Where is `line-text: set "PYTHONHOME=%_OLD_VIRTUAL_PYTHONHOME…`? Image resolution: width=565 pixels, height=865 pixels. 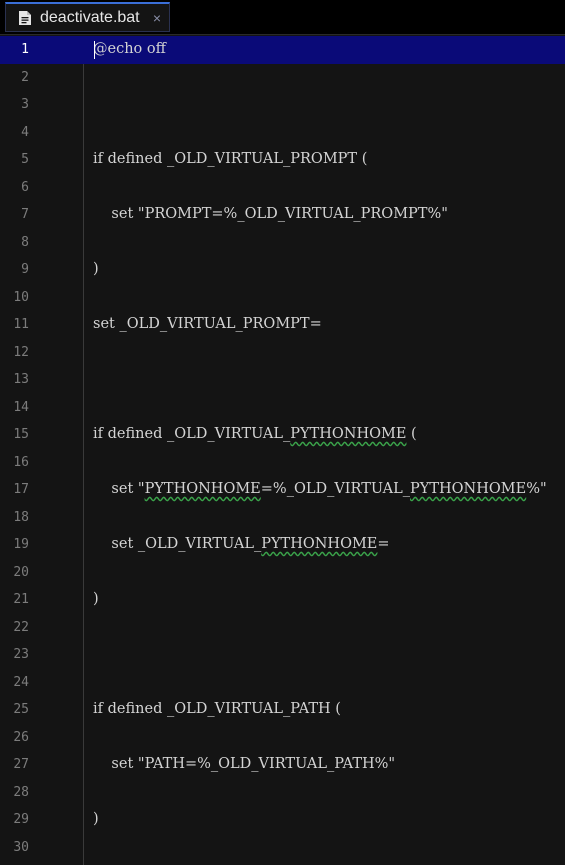 line-text: set "PYTHONHOME=%_OLD_VIRTUAL_PYTHONHOME… is located at coordinates (320, 489).